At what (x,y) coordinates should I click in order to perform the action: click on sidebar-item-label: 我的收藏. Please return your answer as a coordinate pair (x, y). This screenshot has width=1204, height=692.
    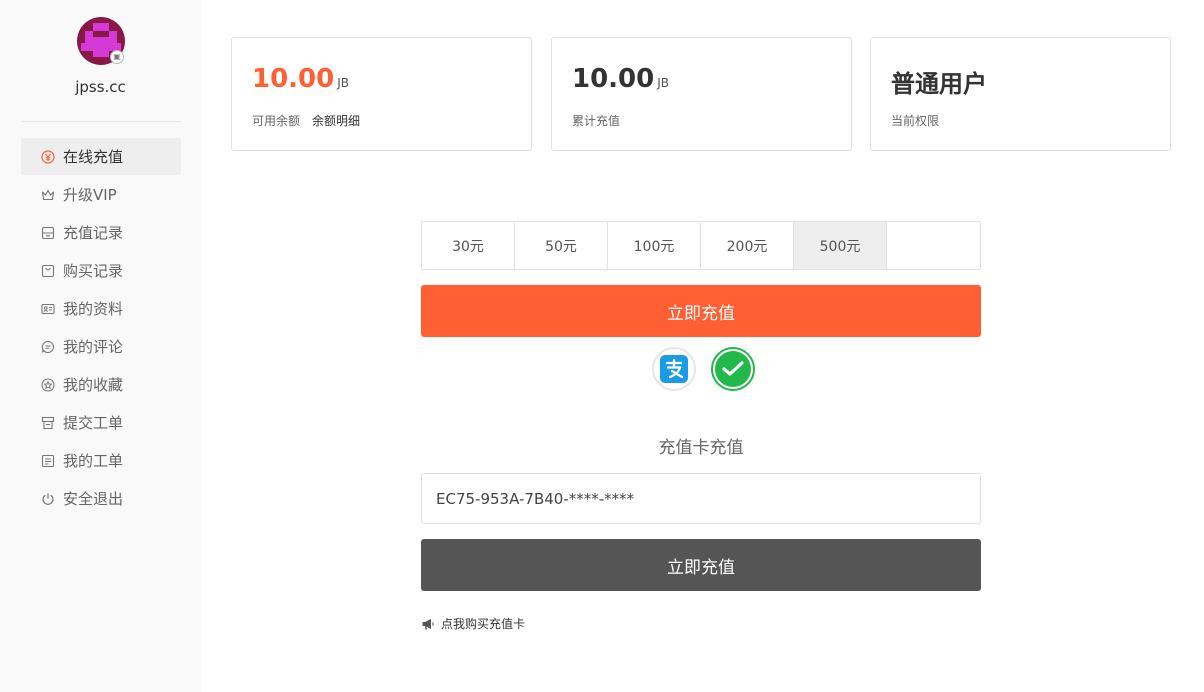
    Looking at the image, I should click on (93, 385).